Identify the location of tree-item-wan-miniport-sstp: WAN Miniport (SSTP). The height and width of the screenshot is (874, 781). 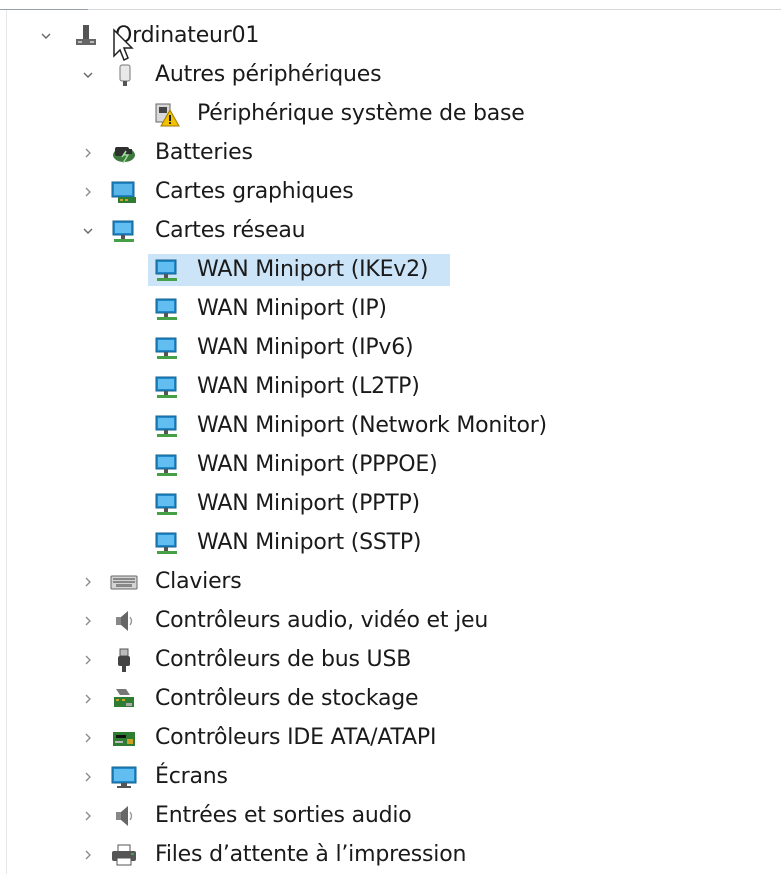
(390, 542).